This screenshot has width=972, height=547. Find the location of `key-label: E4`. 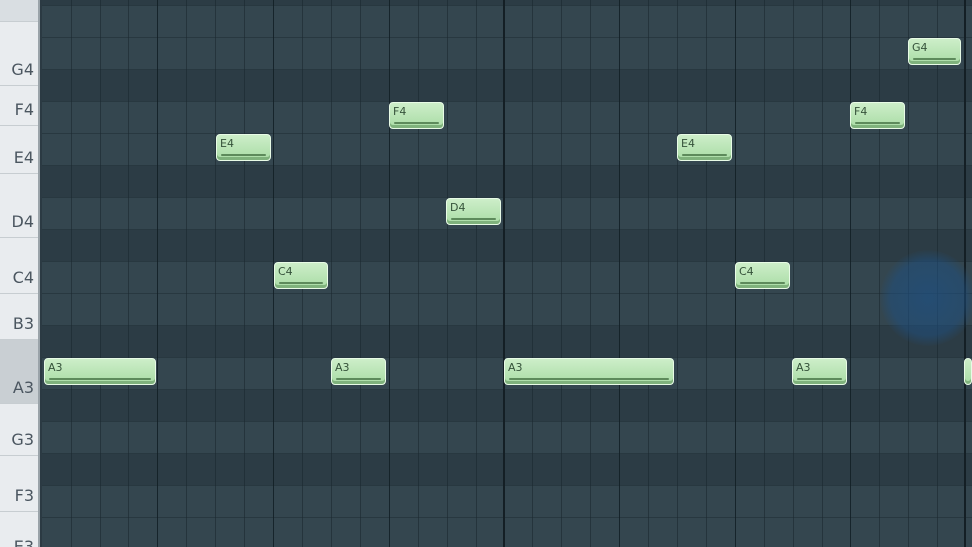

key-label: E4 is located at coordinates (23, 157).